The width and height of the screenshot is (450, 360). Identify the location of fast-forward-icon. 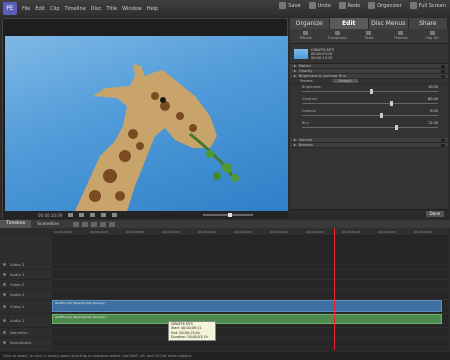
(115, 215).